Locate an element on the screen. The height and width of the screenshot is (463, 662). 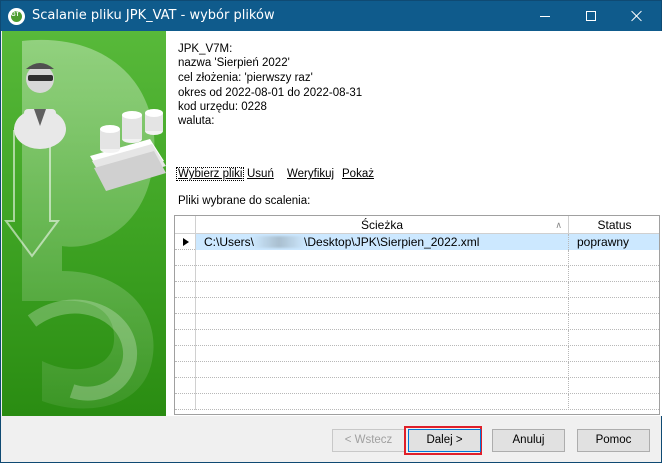
row-indicator is located at coordinates (185, 242).